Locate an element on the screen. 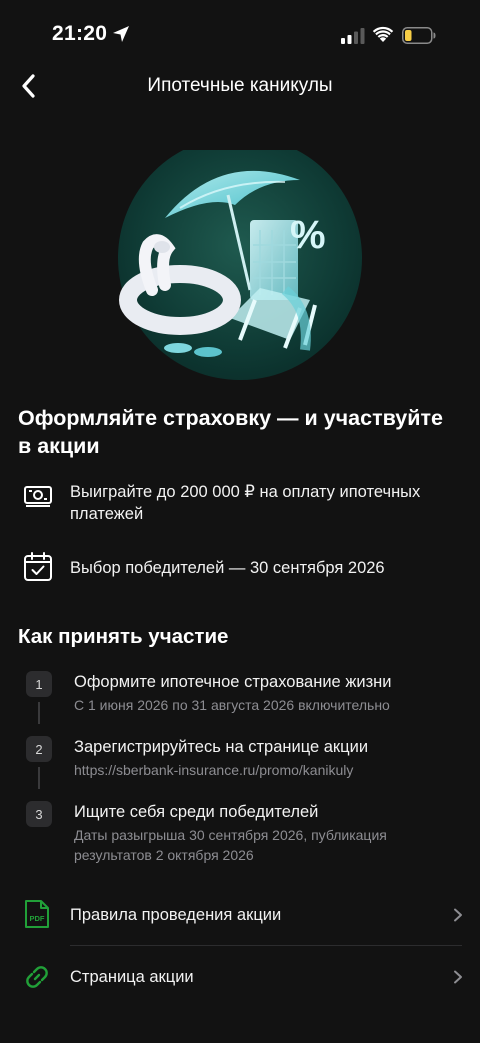 The width and height of the screenshot is (480, 1043). step-number-3: 3 is located at coordinates (39, 814).